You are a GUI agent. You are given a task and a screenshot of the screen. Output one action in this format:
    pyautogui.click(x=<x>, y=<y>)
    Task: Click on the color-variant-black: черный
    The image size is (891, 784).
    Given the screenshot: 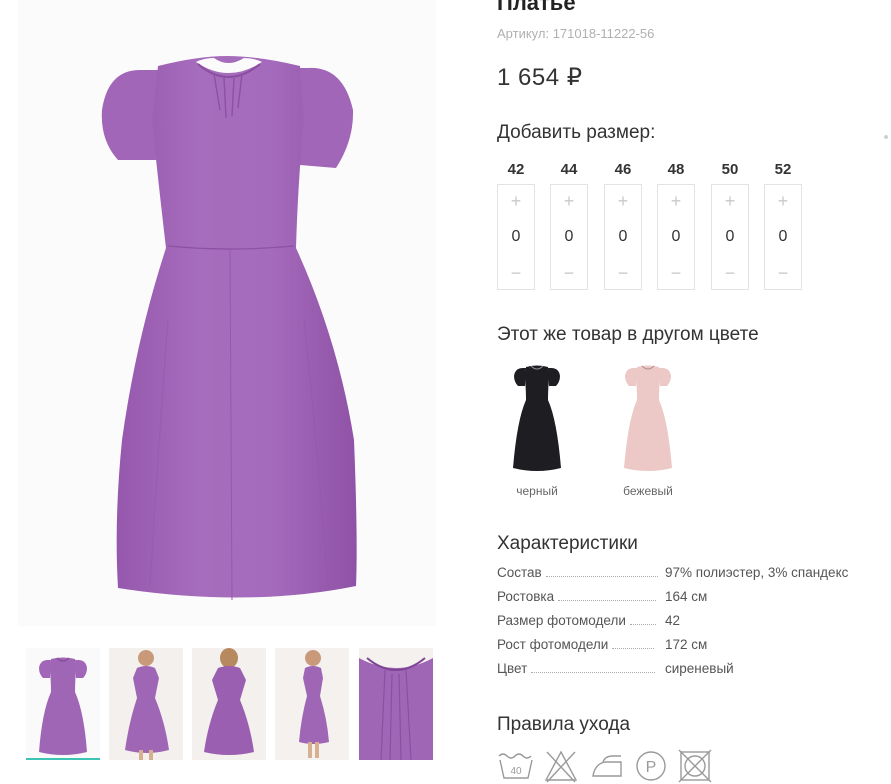 What is the action you would take?
    pyautogui.click(x=537, y=429)
    